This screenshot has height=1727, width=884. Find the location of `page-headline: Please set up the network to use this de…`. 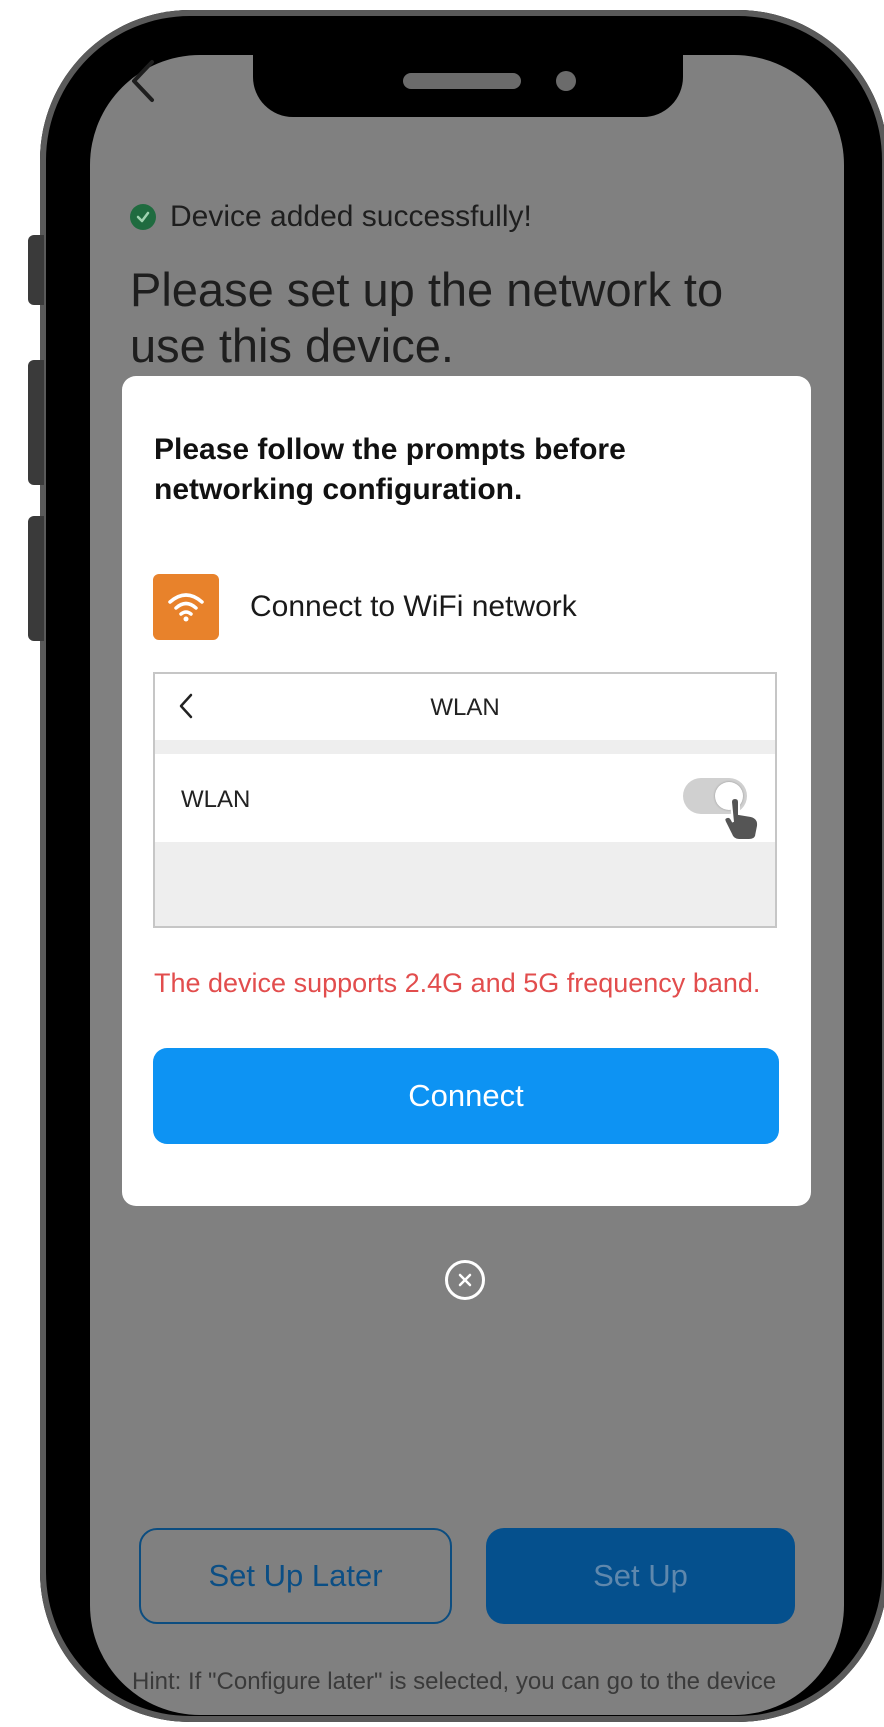

page-headline: Please set up the network to use this de… is located at coordinates (427, 317).